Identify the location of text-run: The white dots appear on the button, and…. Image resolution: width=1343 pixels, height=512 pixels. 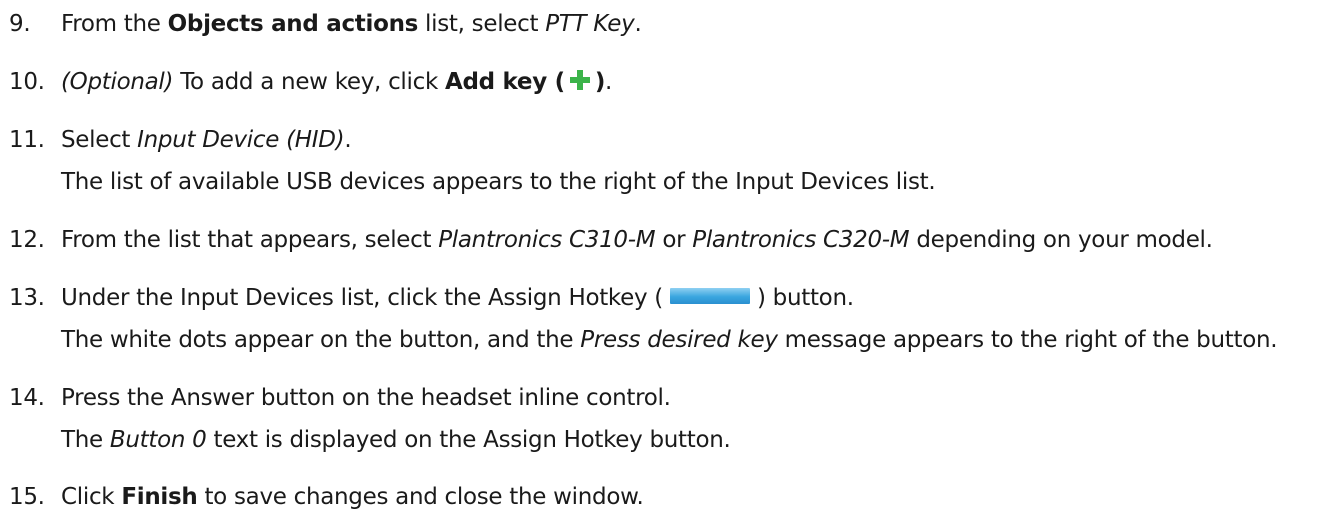
(321, 340).